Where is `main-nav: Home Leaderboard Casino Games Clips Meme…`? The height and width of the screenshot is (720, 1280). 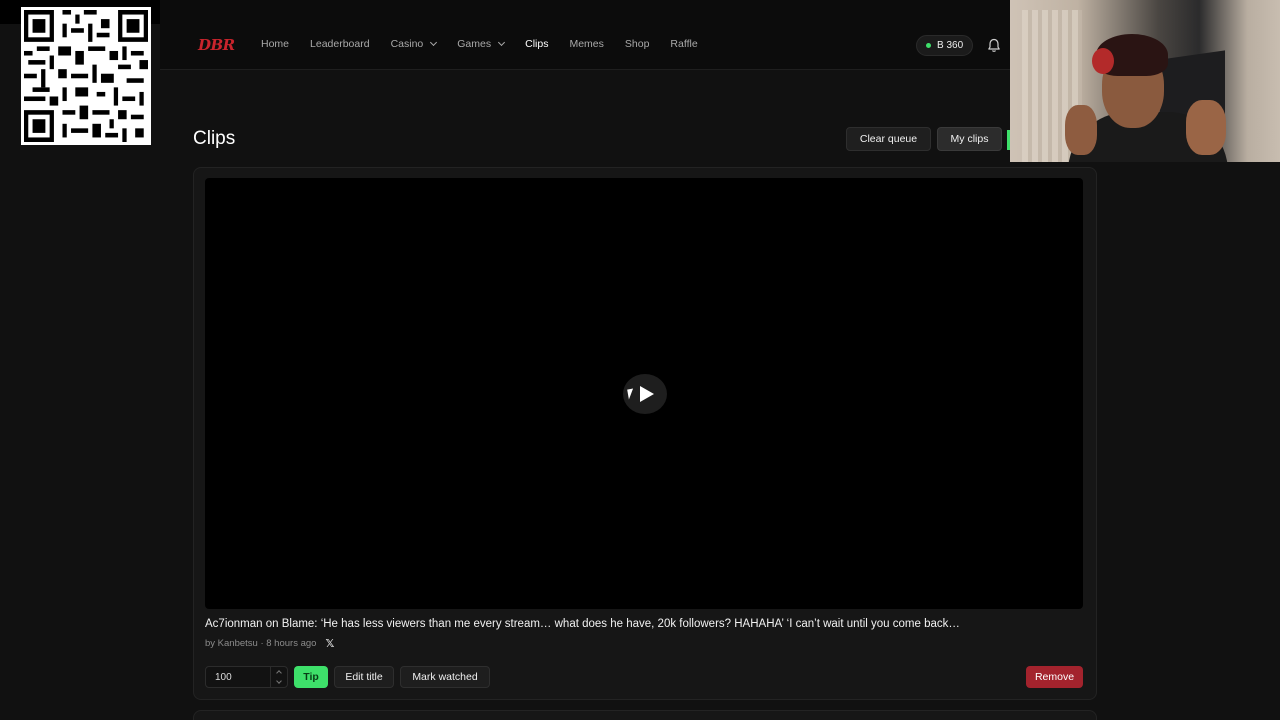
main-nav: Home Leaderboard Casino Games Clips Meme… is located at coordinates (490, 44).